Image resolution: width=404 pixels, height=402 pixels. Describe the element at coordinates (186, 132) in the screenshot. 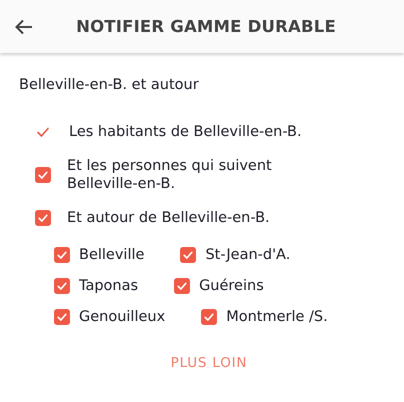

I see `option-label: Les habitants de Belleville-en-B.` at that location.